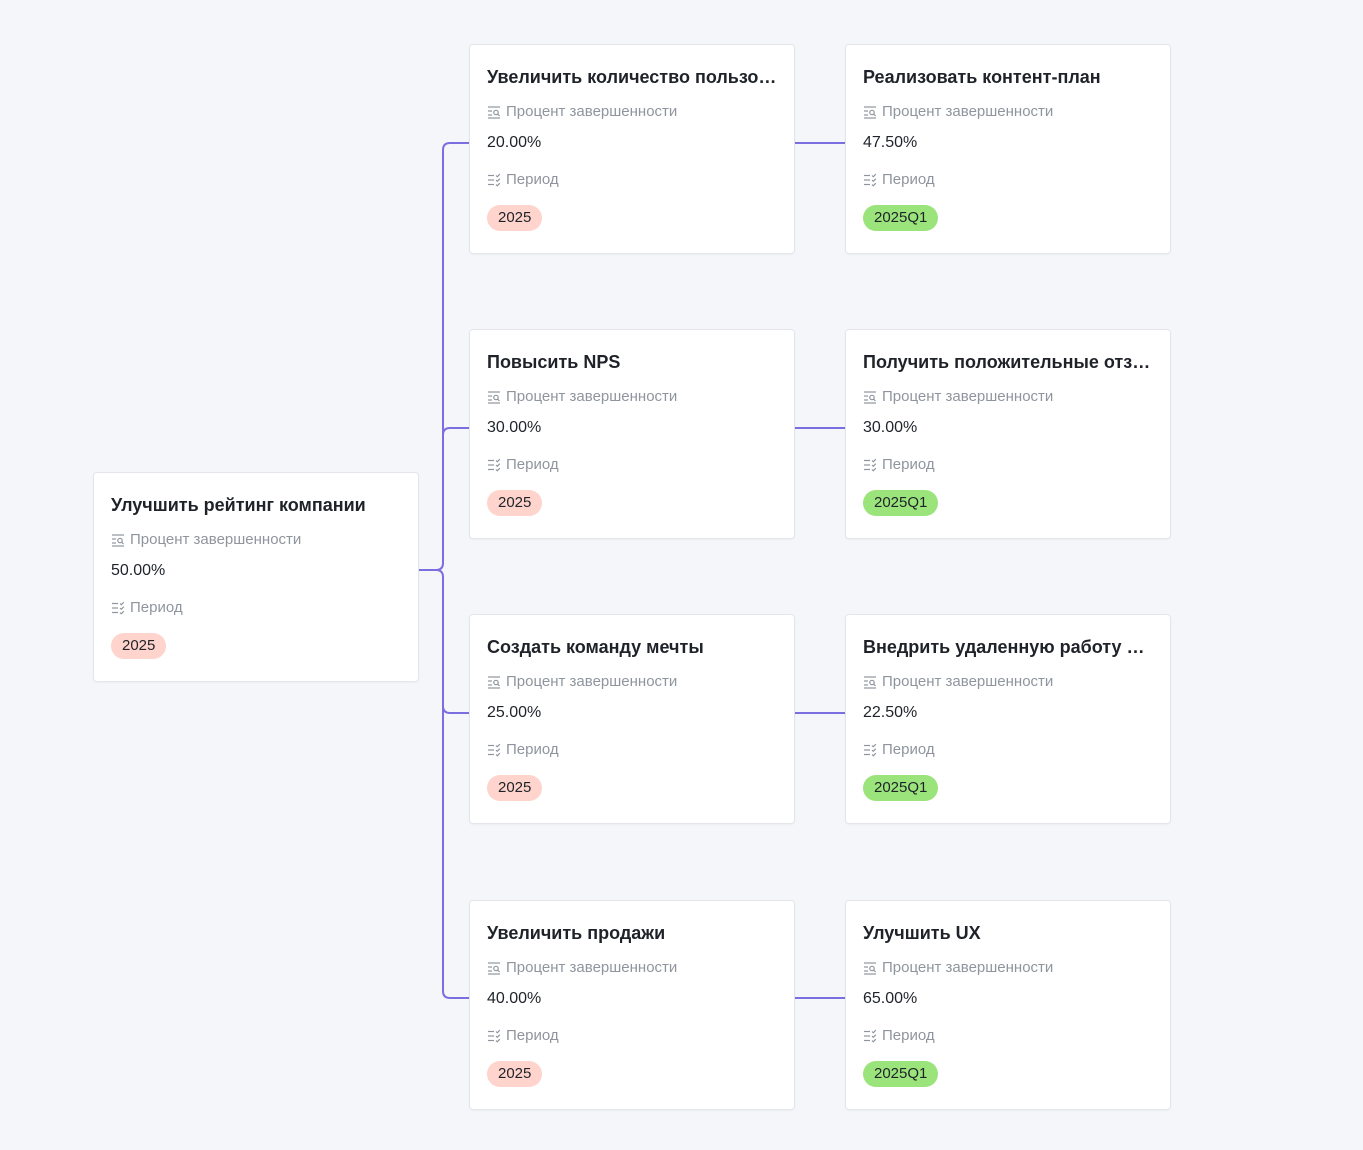 This screenshot has height=1150, width=1363. What do you see at coordinates (1008, 362) in the screenshot?
I see `card-title: Получить положительные отзывы` at bounding box center [1008, 362].